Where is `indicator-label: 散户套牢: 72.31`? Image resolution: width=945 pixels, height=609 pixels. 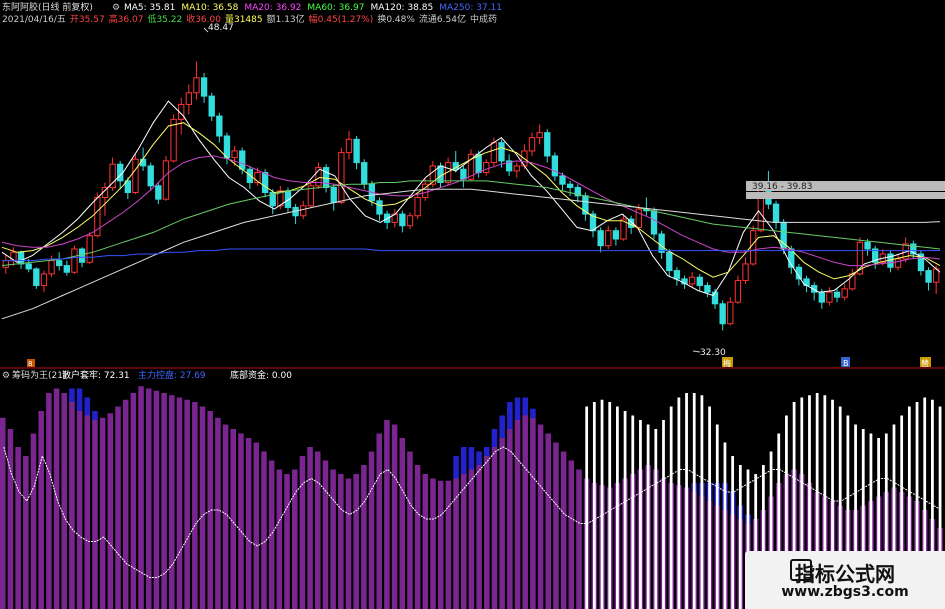
indicator-label: 散户套牢: 72.31 is located at coordinates (96, 375).